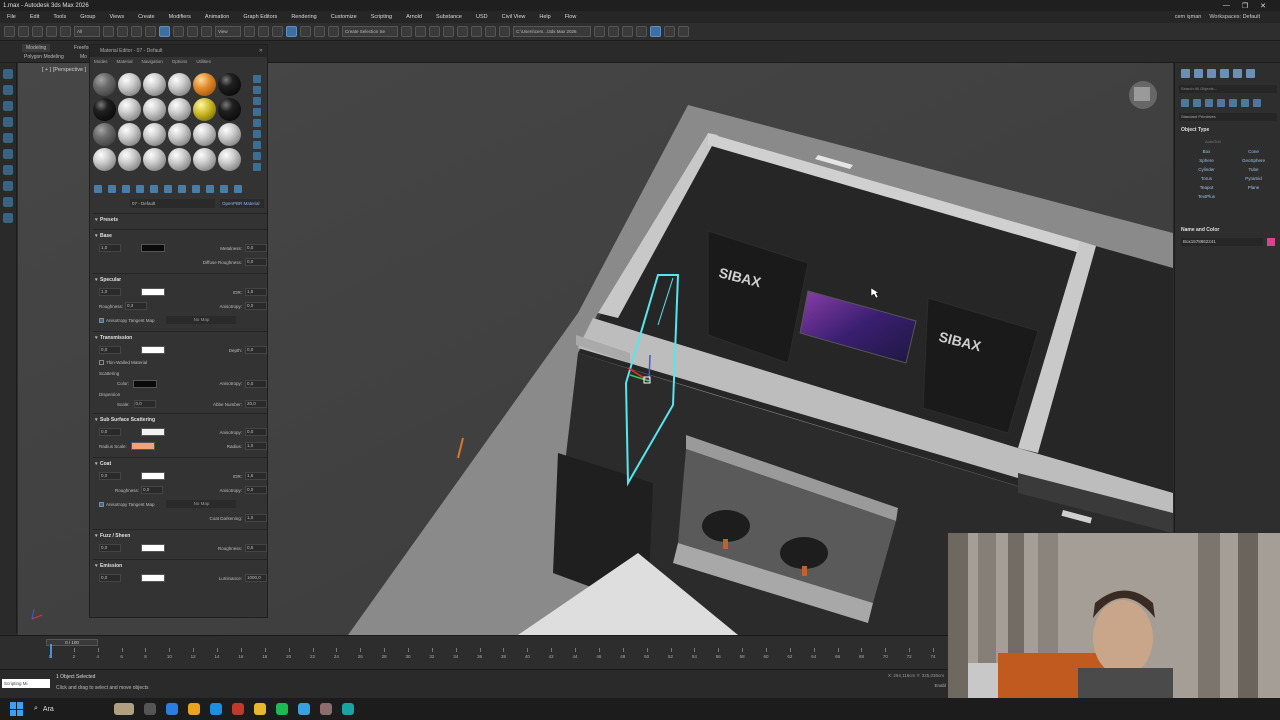 This screenshot has width=1280, height=720. I want to click on emission-header: Emission, so click(180, 566).